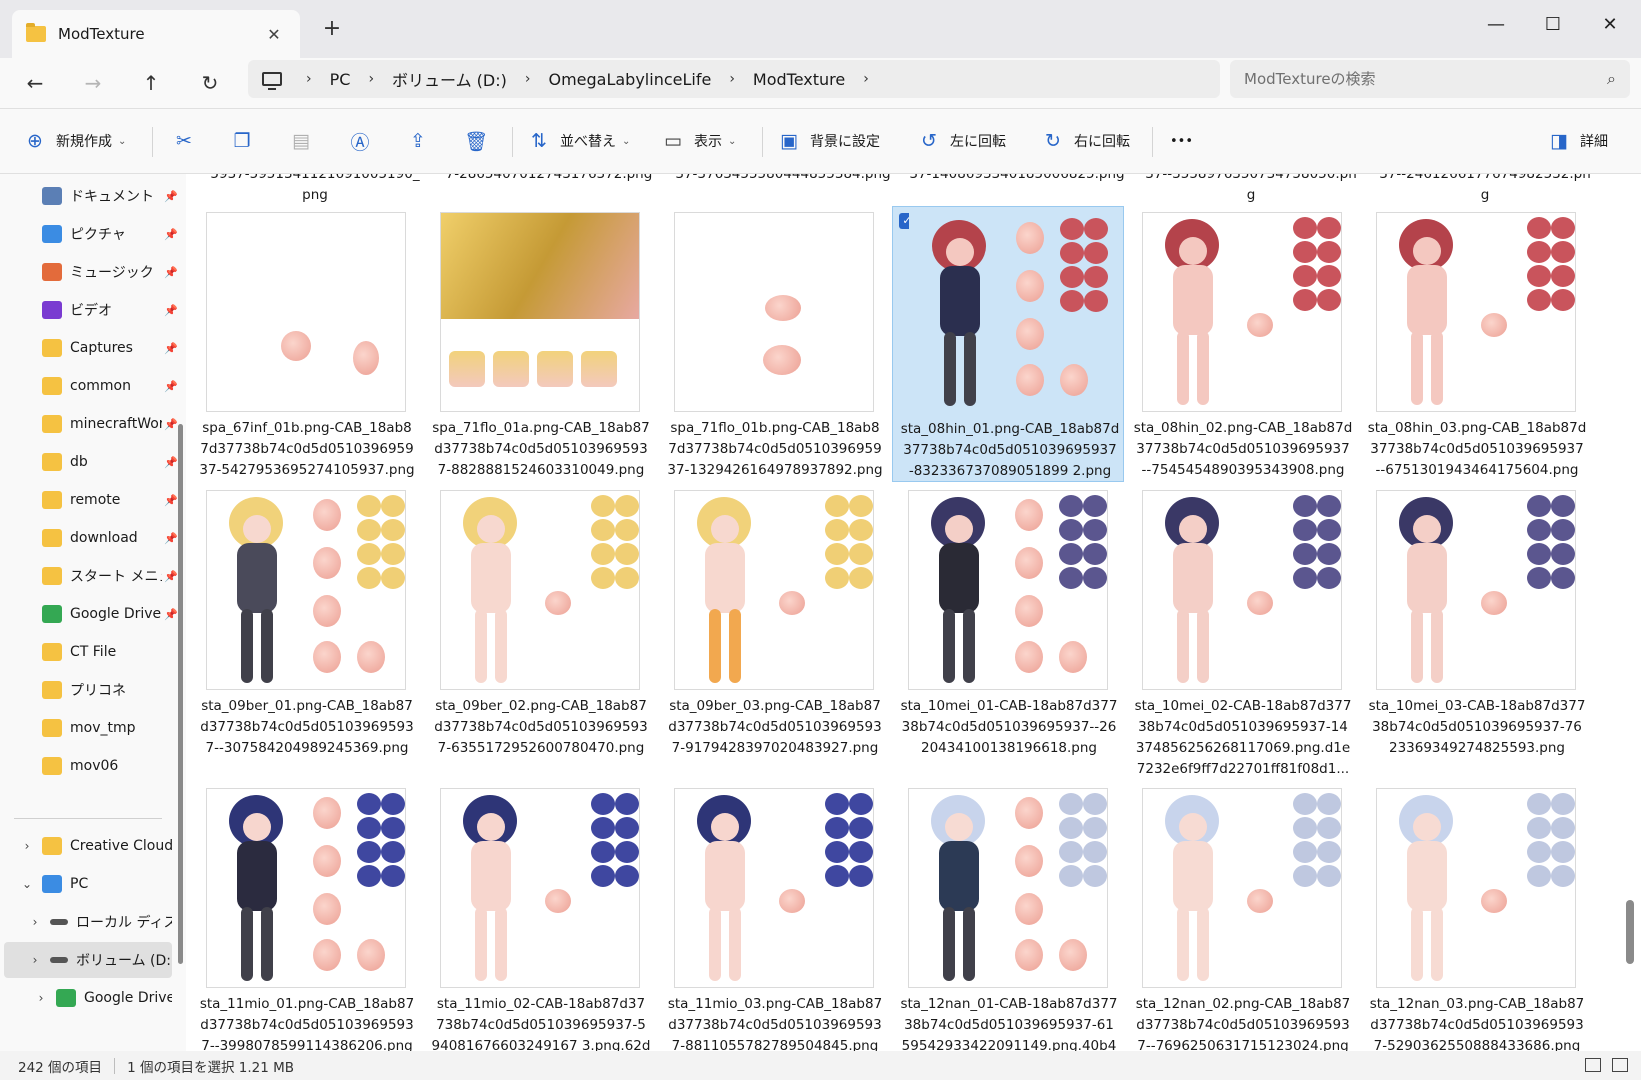  Describe the element at coordinates (156, 34) in the screenshot. I see `tab-modtexture: ModTexture ✕` at that location.